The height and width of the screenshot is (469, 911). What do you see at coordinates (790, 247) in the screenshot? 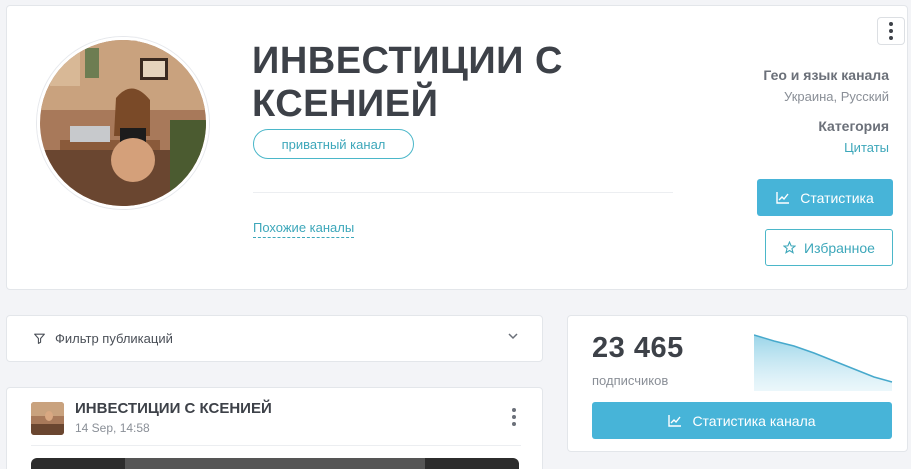
I see `star-icon` at bounding box center [790, 247].